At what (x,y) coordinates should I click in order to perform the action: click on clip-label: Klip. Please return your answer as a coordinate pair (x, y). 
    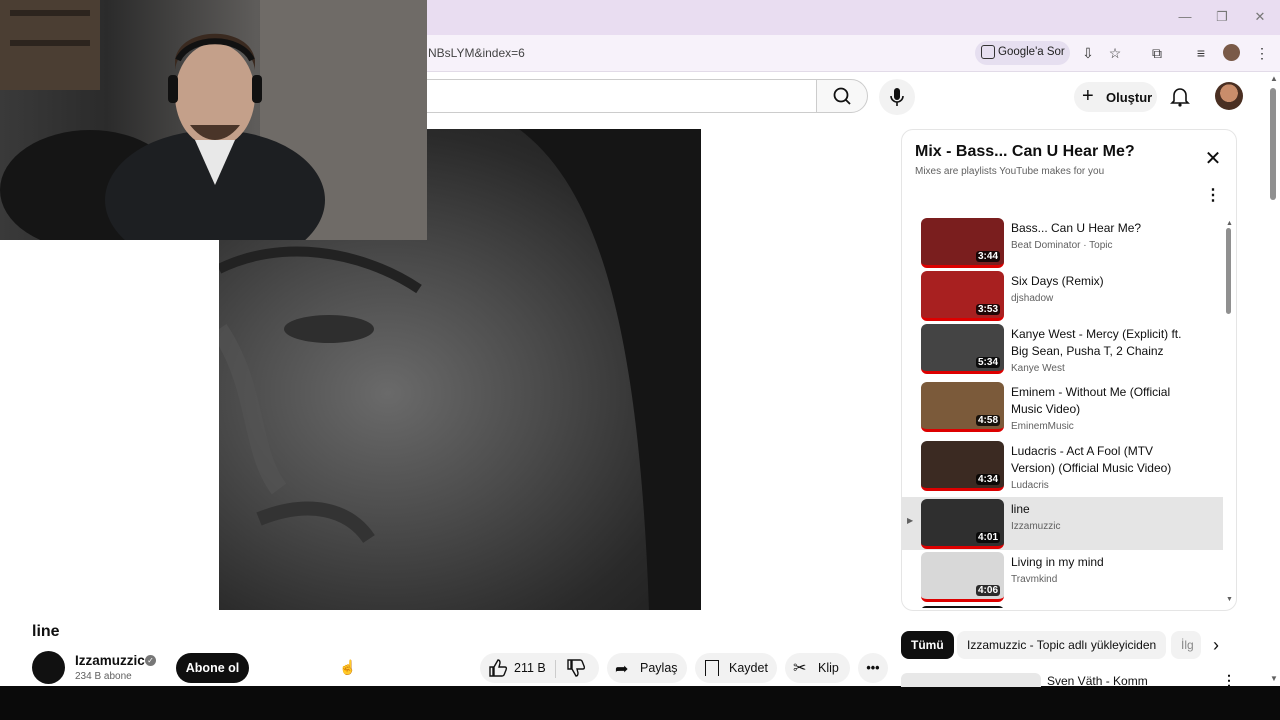
    Looking at the image, I should click on (828, 668).